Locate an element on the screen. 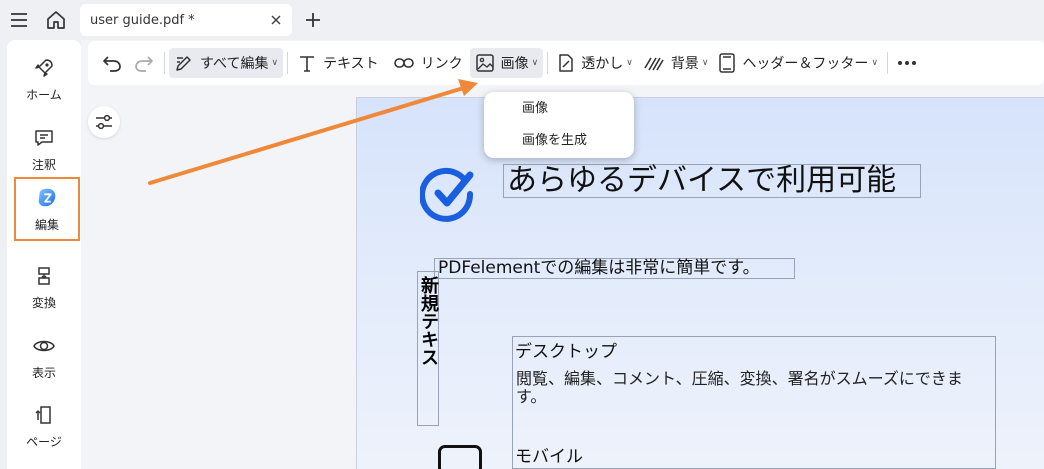  desktop-title: デスクトップ is located at coordinates (566, 352).